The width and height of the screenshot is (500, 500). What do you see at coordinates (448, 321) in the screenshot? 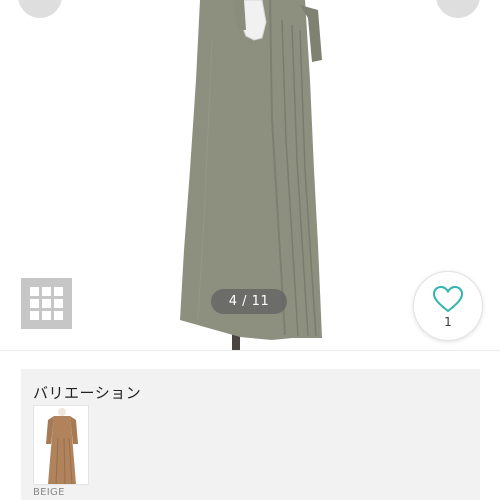
I see `favorite-count: 1` at bounding box center [448, 321].